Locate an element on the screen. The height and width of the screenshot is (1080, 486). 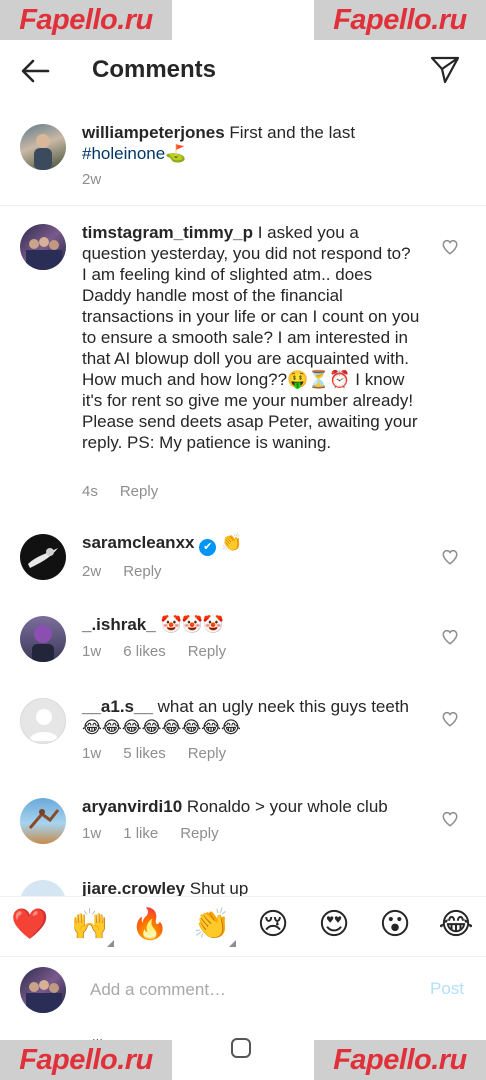
comment-input is located at coordinates (240, 990).